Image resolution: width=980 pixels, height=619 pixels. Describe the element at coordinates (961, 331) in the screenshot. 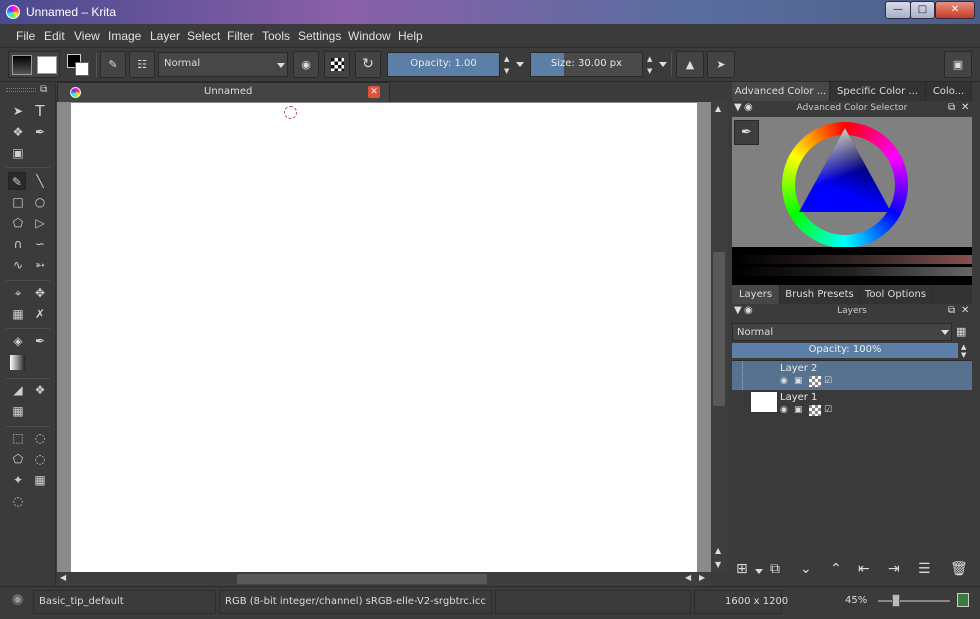

I see `layer-filter-icon: ▦` at that location.